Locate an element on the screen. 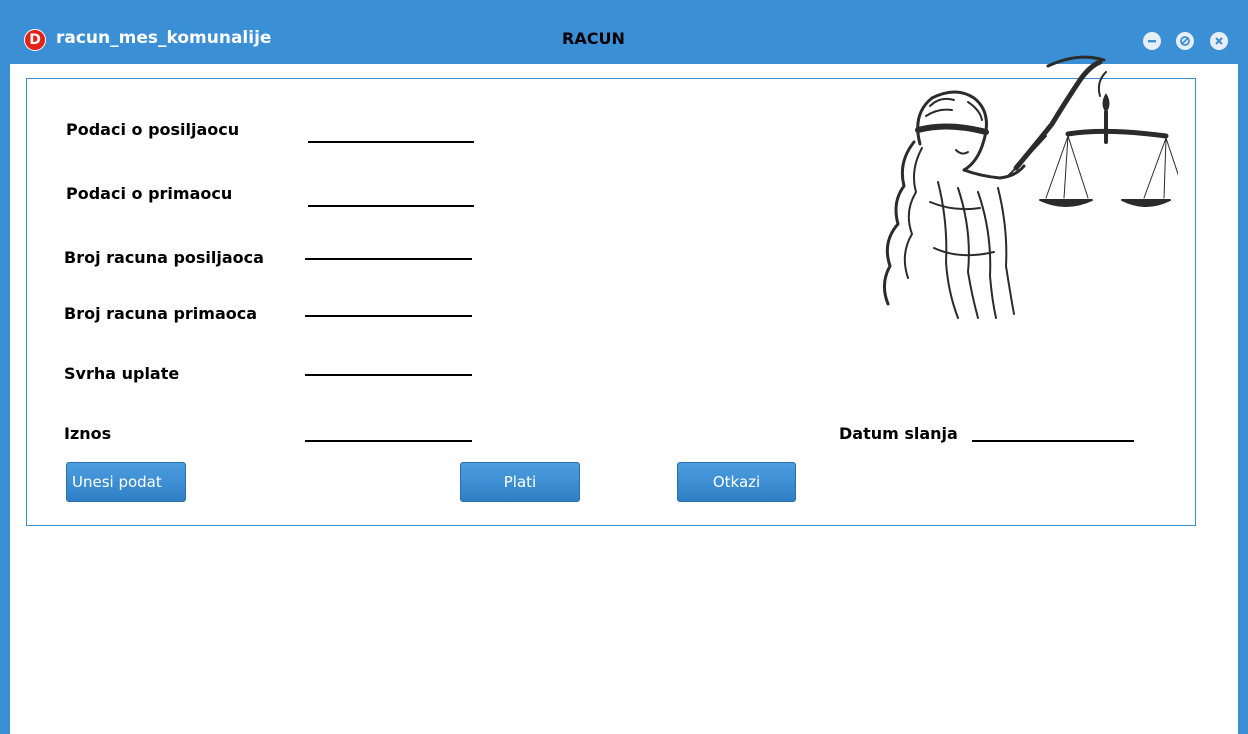 This screenshot has width=1248, height=734. recipient-info-field is located at coordinates (391, 206).